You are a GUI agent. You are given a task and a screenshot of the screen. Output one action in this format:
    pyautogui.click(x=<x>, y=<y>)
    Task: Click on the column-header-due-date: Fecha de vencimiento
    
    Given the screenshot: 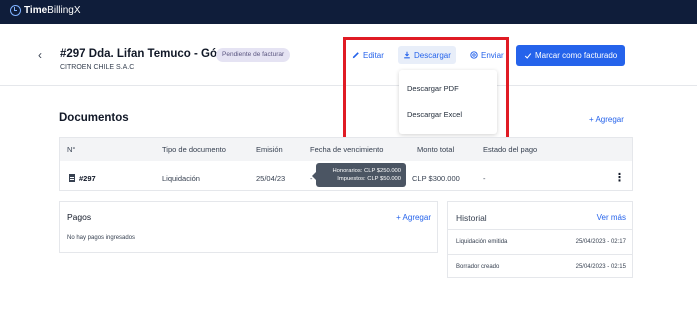 What is the action you would take?
    pyautogui.click(x=347, y=149)
    